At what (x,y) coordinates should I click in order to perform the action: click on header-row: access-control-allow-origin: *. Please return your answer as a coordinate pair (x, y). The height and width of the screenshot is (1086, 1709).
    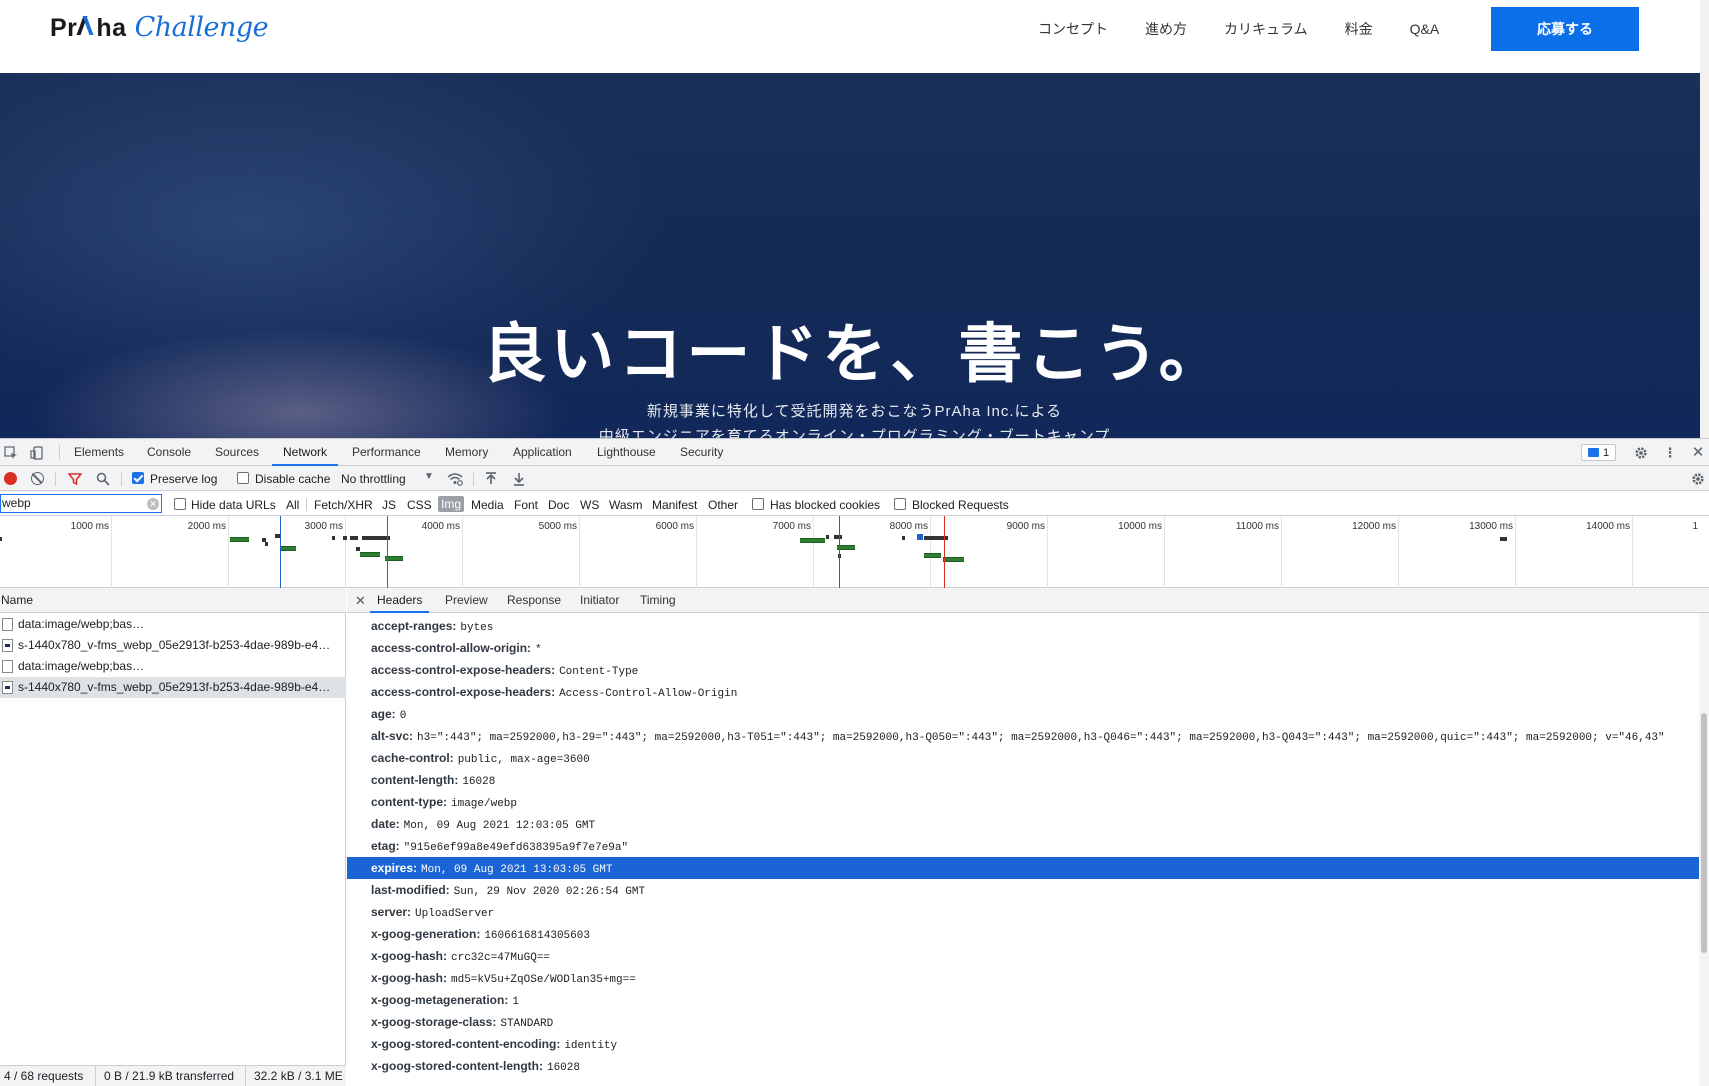
    Looking at the image, I should click on (1023, 648).